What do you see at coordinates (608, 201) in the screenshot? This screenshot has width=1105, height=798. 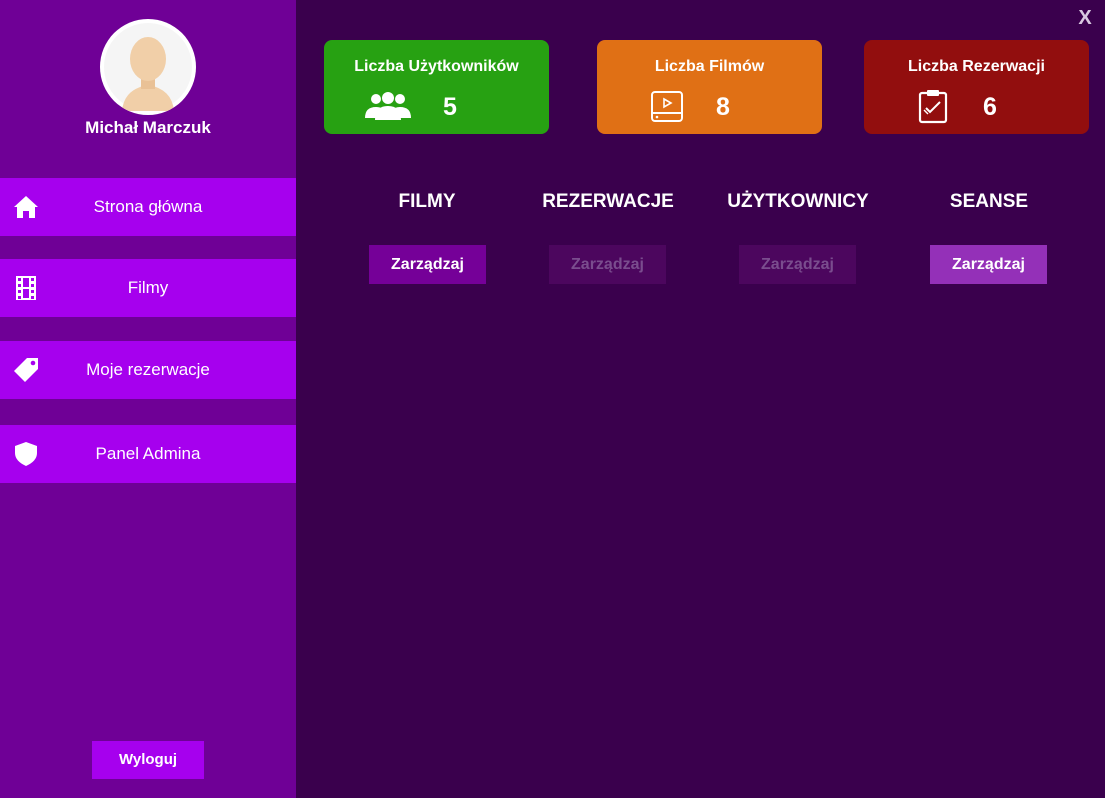 I see `section-title-reservations: REZERWACJE` at bounding box center [608, 201].